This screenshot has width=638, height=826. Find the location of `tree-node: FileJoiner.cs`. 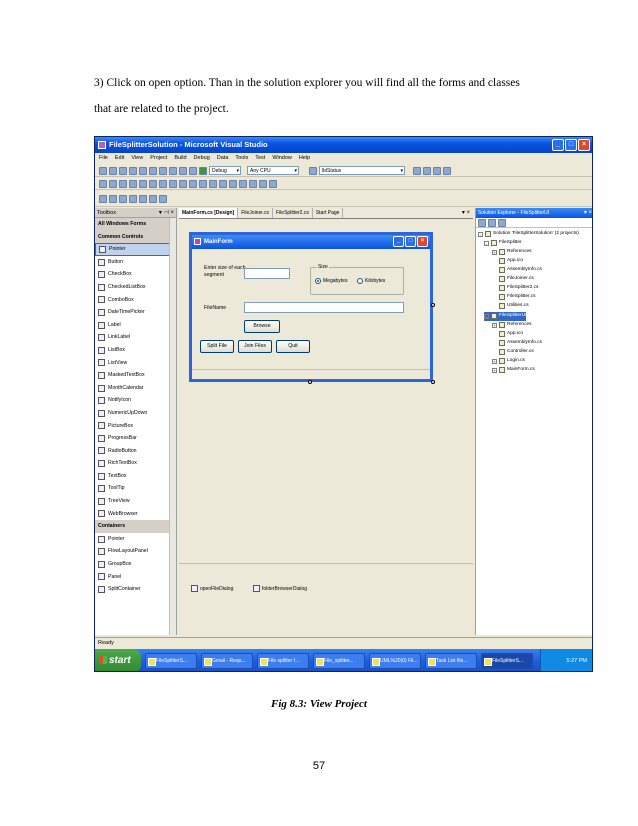

tree-node: FileJoiner.cs is located at coordinates (516, 279).